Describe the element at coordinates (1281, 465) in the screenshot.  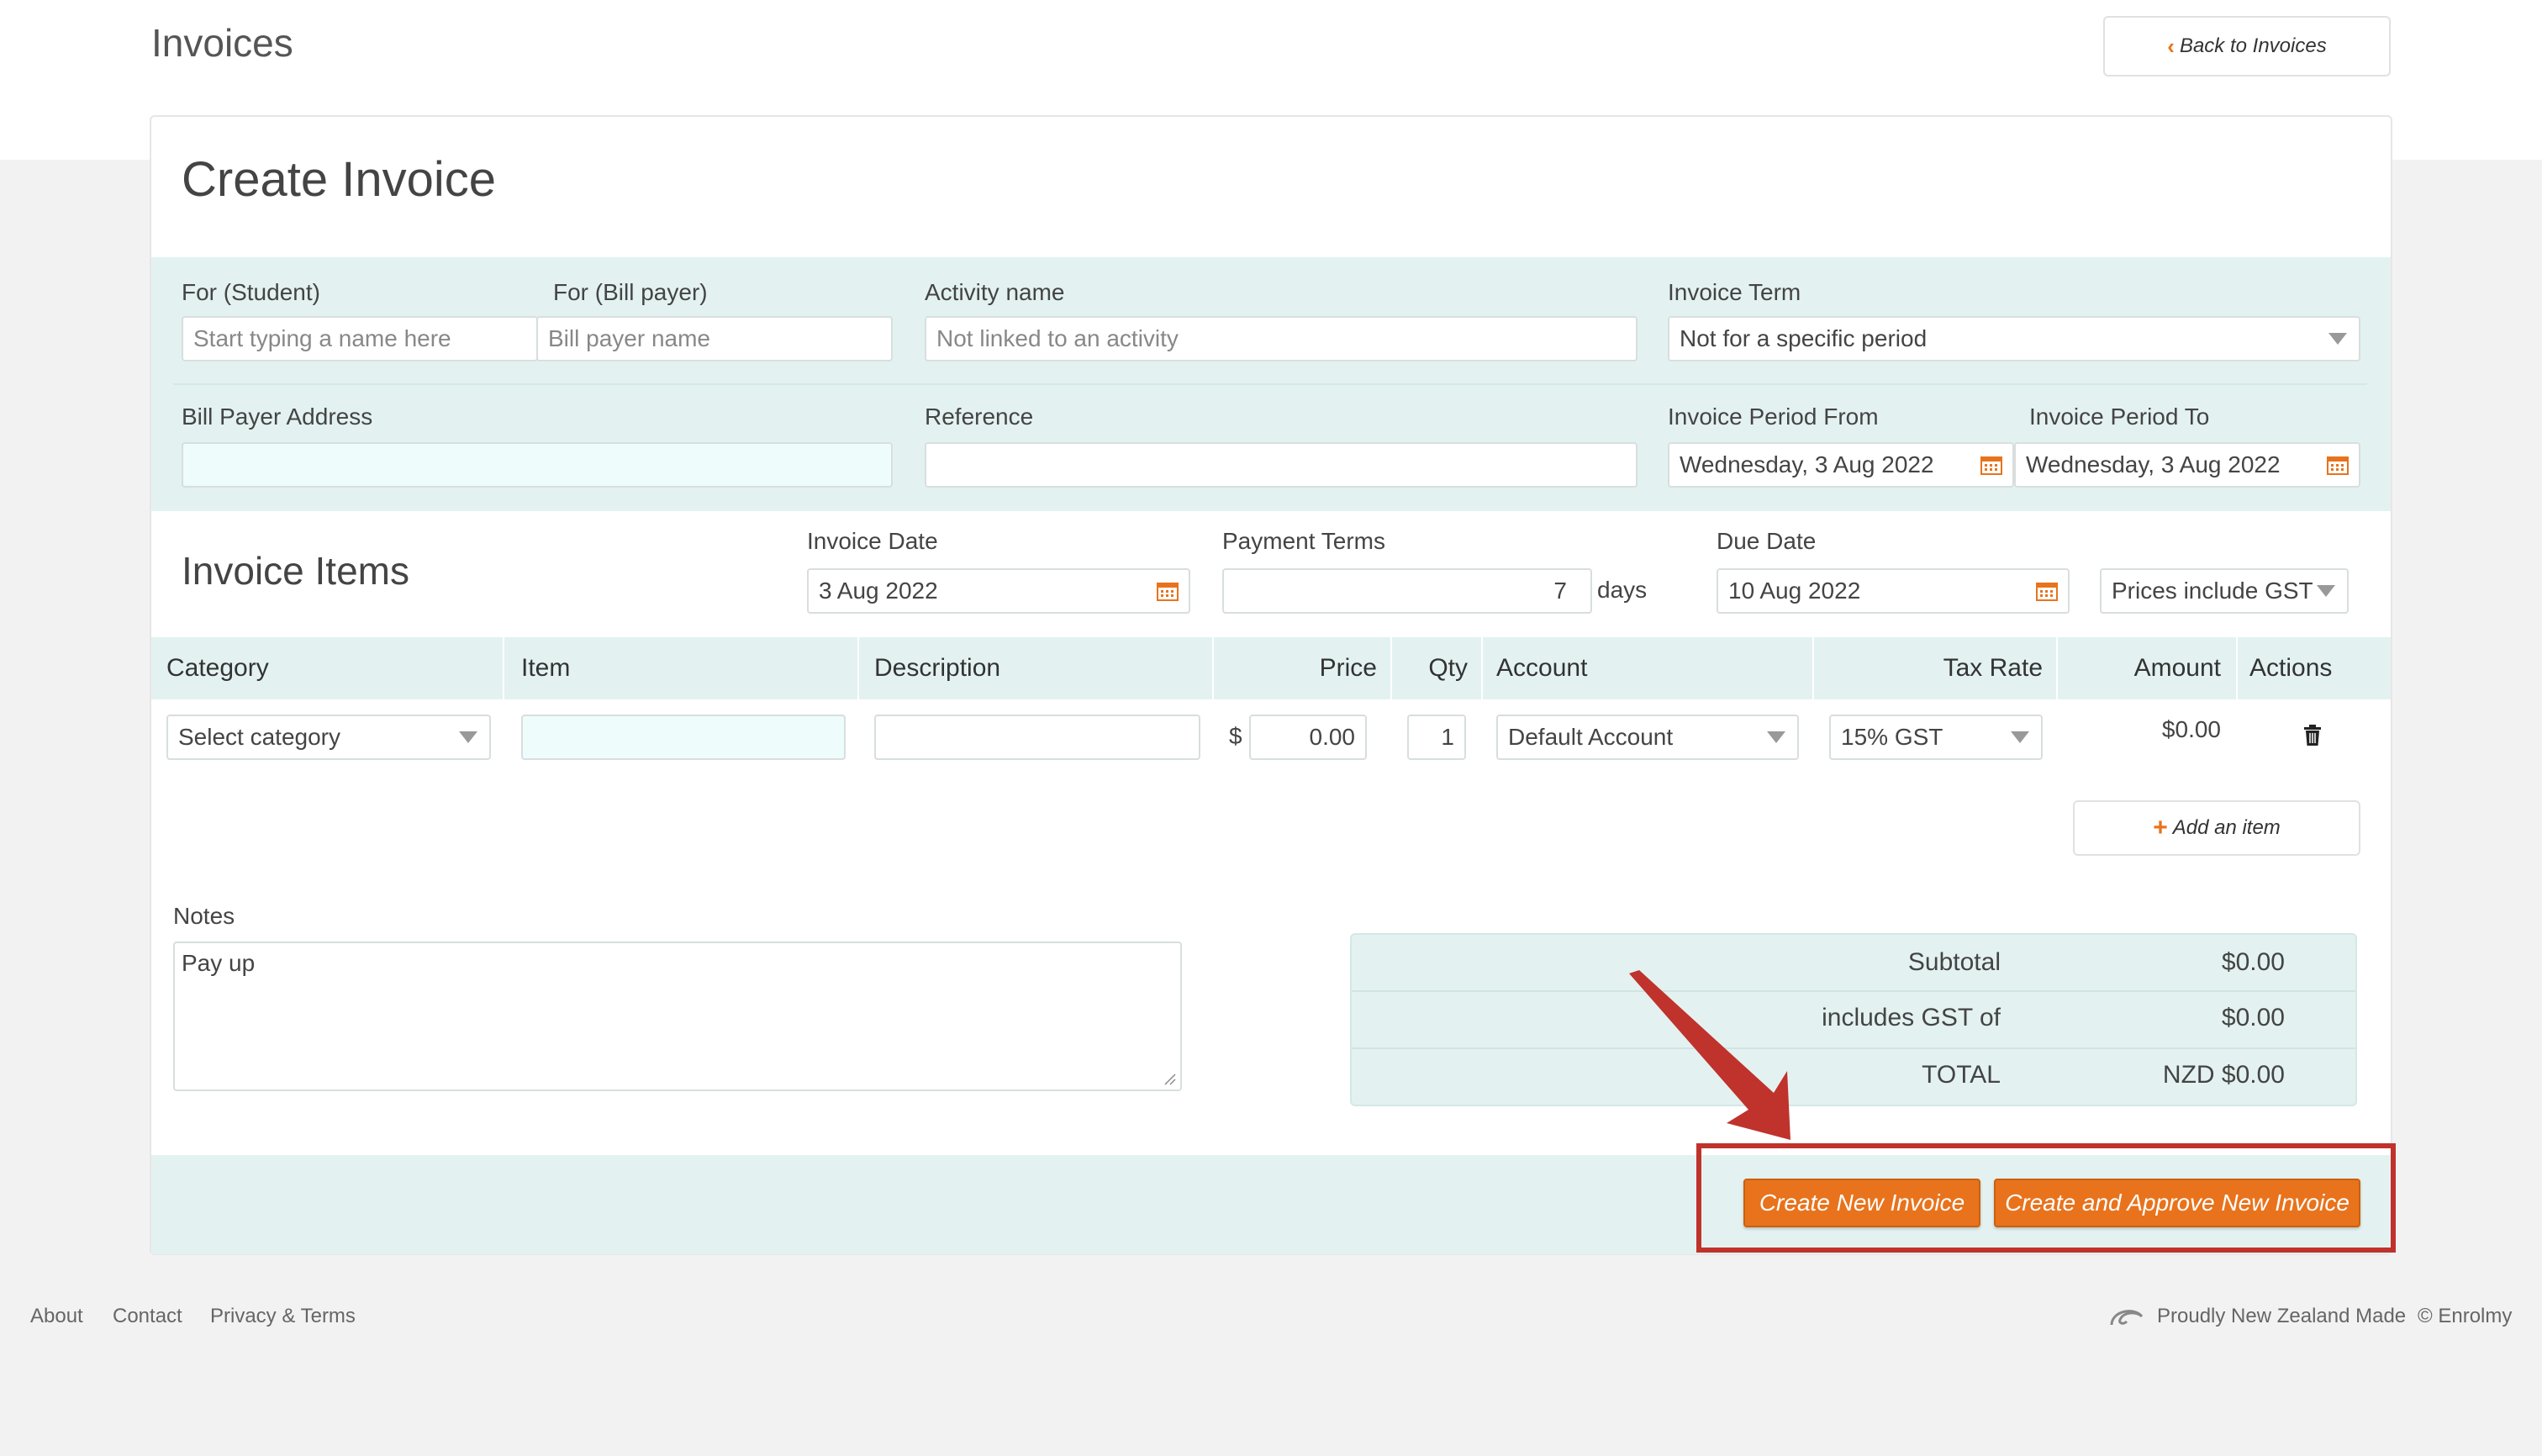
I see `reference-input` at that location.